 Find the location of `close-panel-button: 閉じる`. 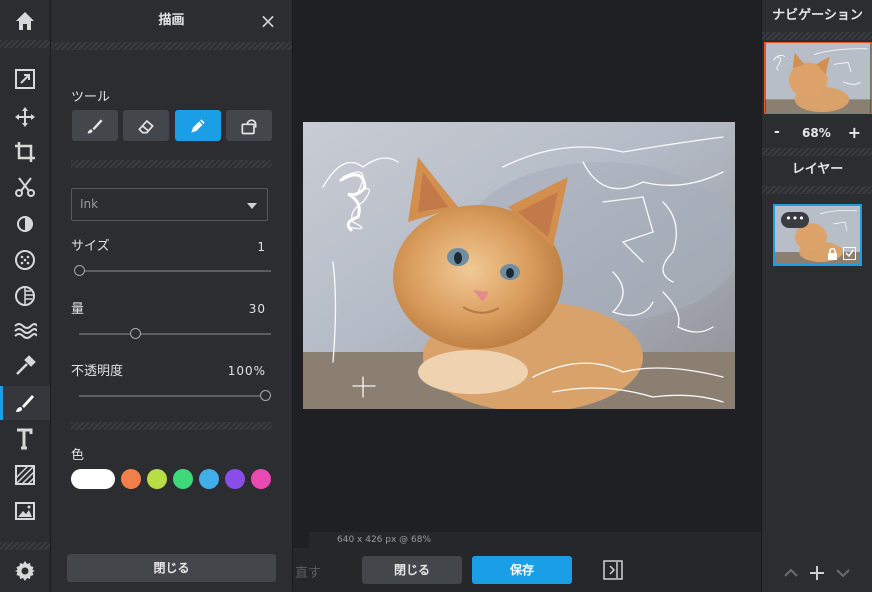

close-panel-button: 閉じる is located at coordinates (171, 568).